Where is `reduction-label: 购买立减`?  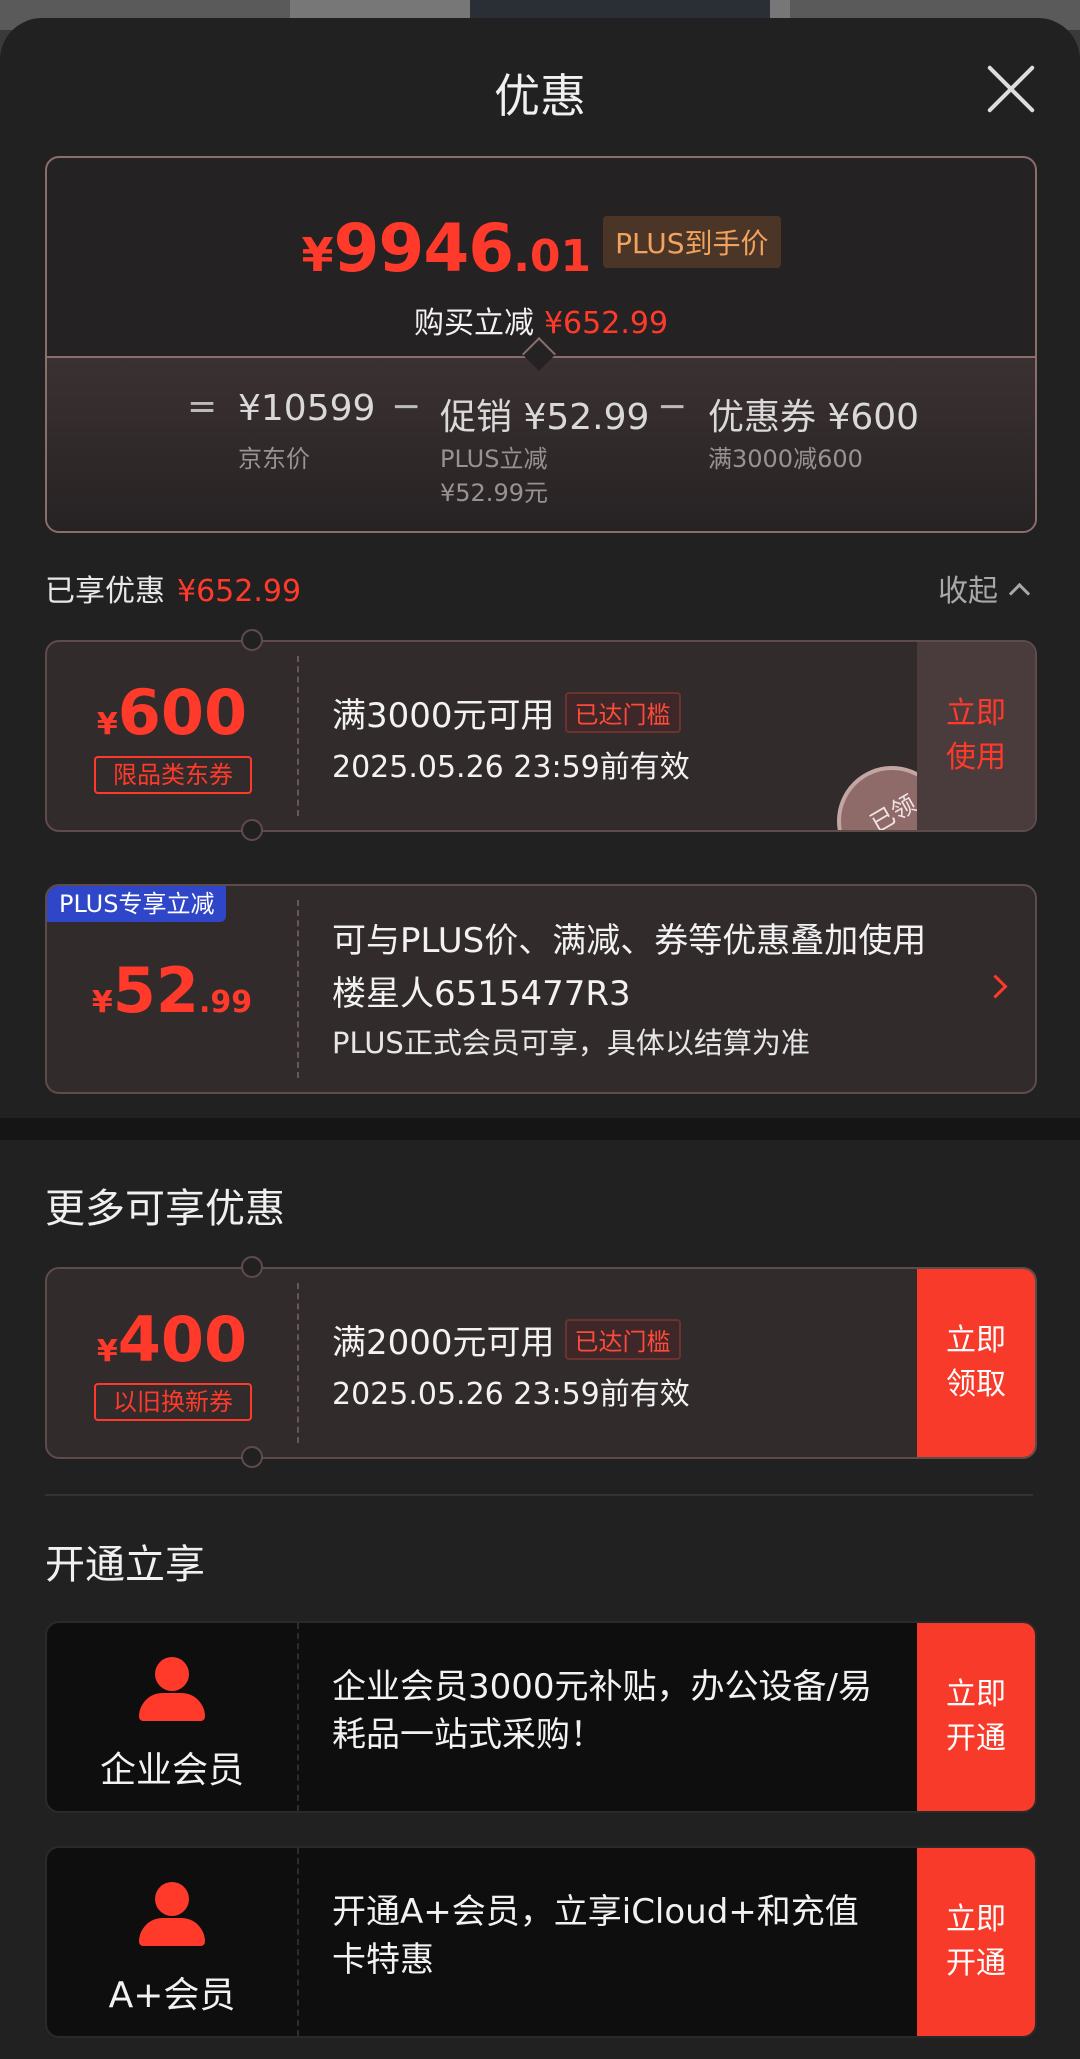 reduction-label: 购买立减 is located at coordinates (473, 323).